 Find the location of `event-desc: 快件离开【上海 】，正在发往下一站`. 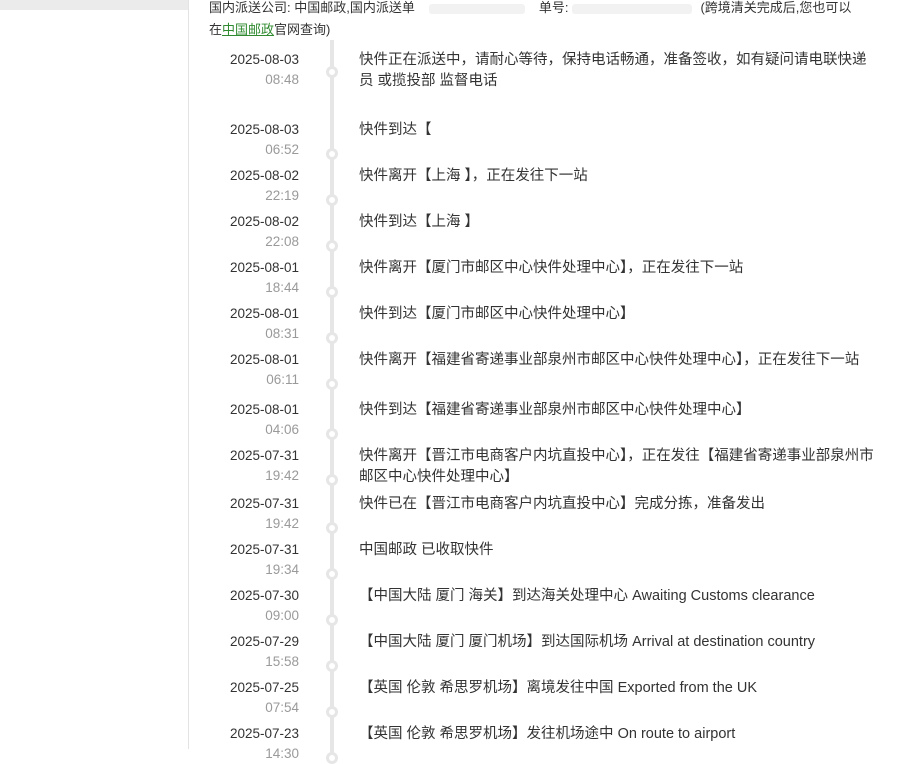

event-desc: 快件离开【上海 】，正在发往下一站 is located at coordinates (473, 176).